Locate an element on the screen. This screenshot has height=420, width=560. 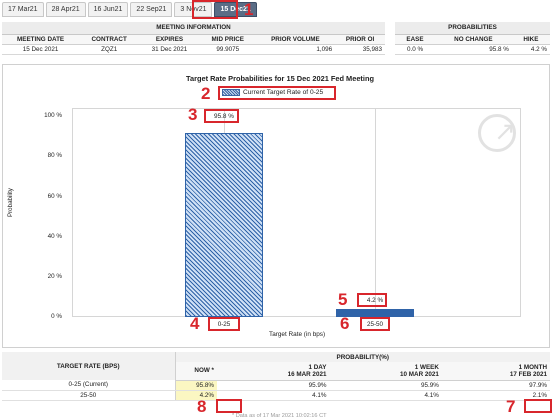
annotation-number-7: 7 is located at coordinates (511, 406).